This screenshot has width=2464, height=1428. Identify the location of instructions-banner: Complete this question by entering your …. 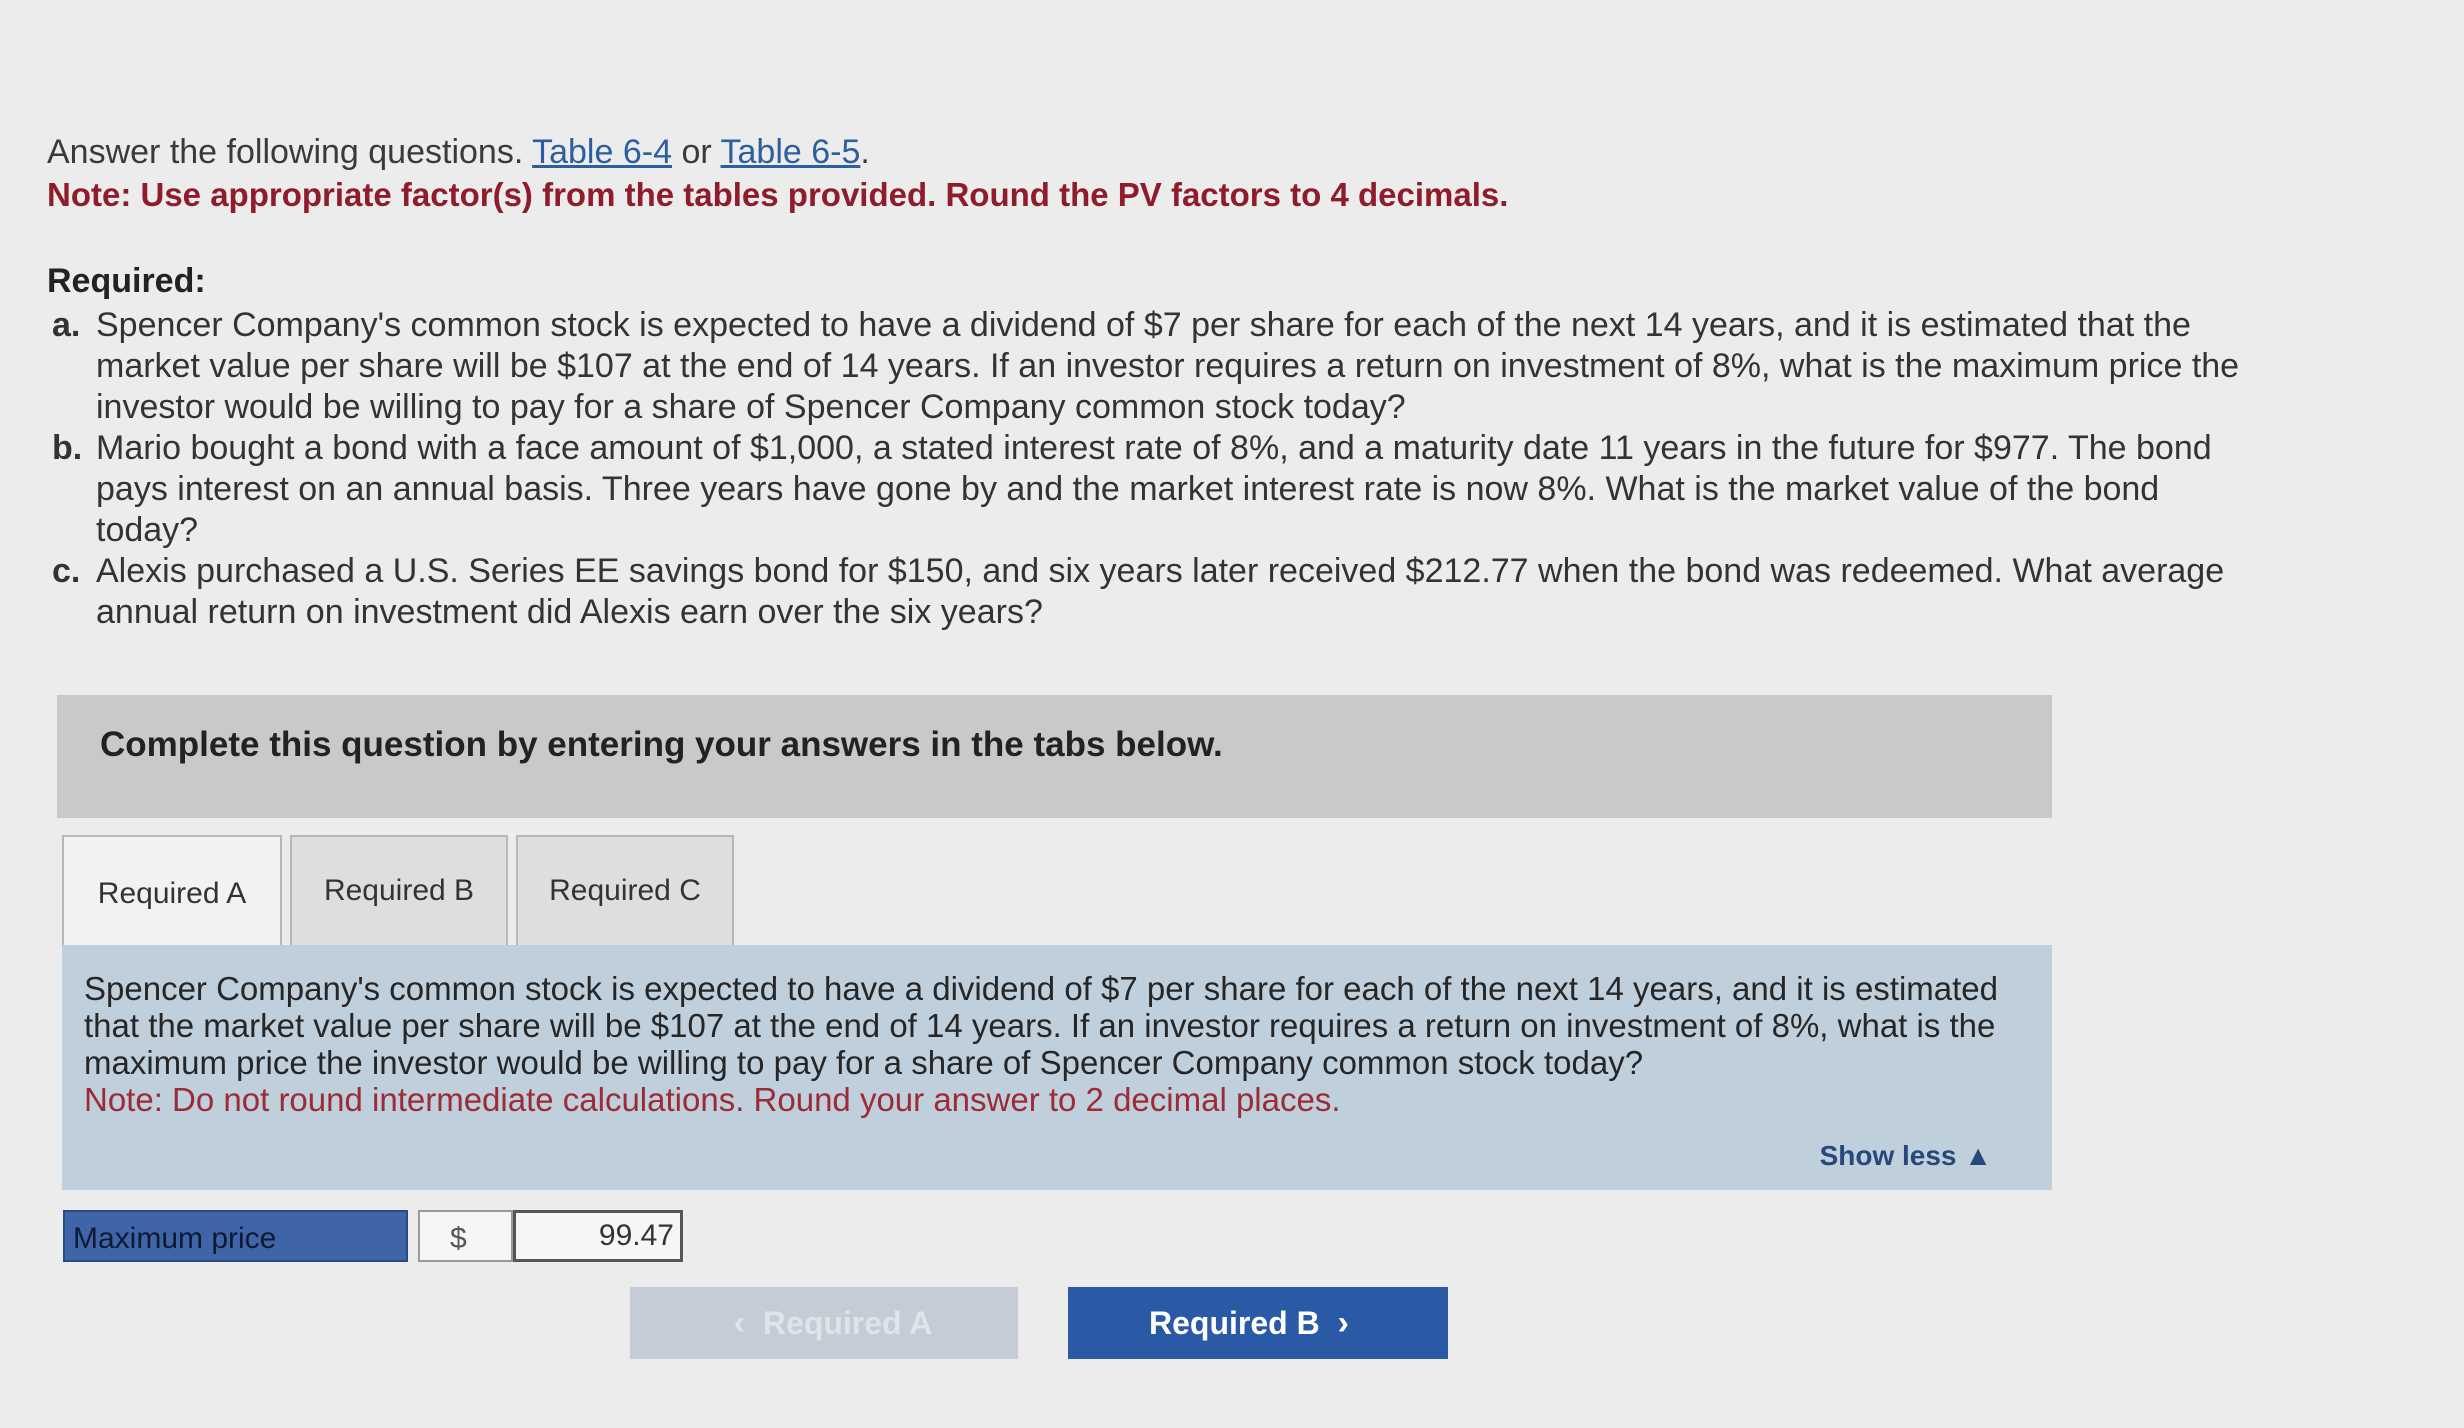
(1054, 756).